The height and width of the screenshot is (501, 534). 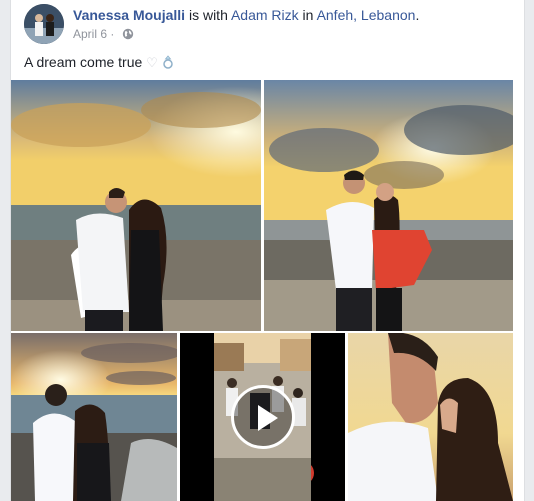 I want to click on post-text: A dream come true ♡, so click(x=99, y=63).